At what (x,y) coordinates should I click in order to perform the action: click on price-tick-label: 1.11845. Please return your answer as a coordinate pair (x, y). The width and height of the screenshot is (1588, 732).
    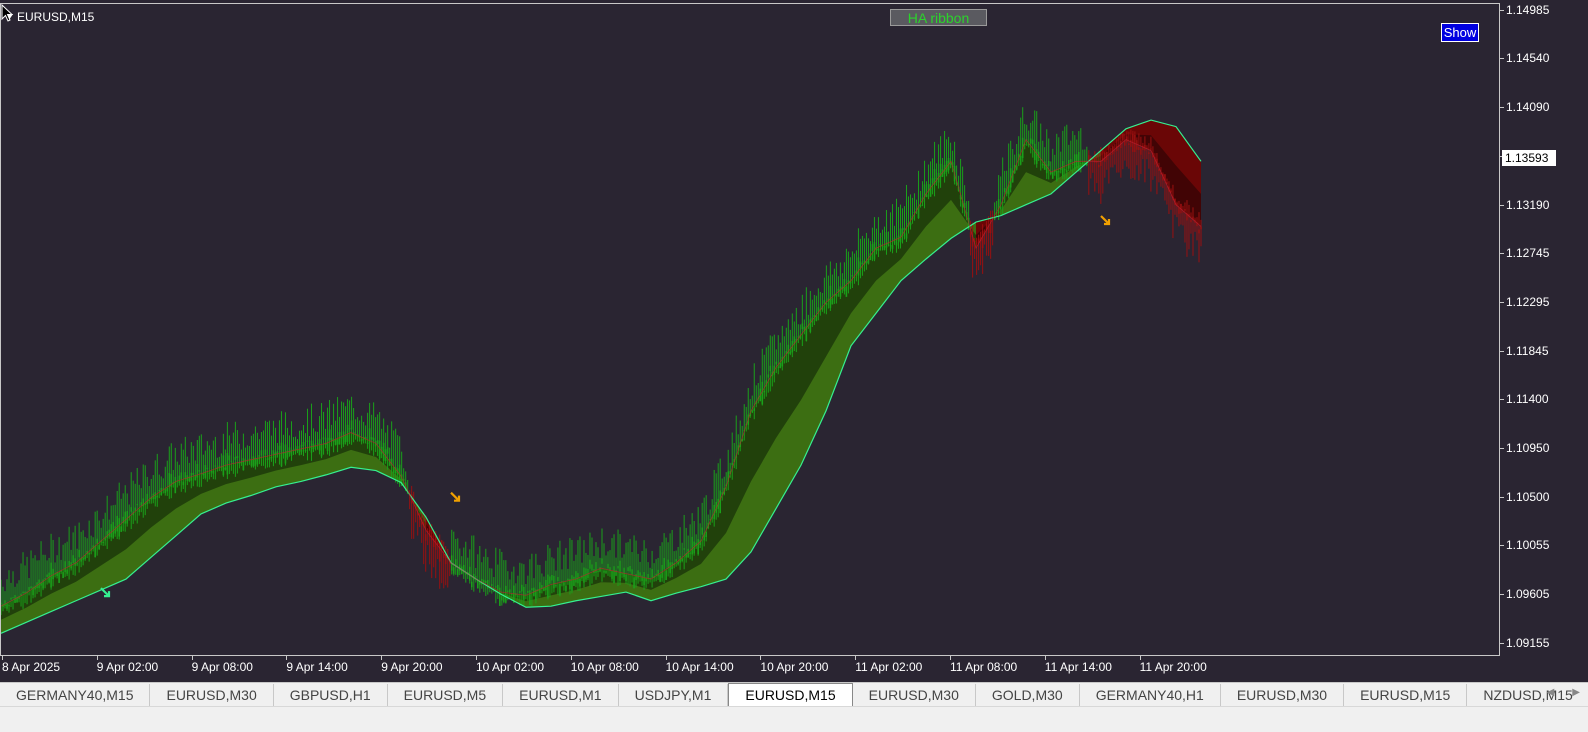
    Looking at the image, I should click on (1524, 350).